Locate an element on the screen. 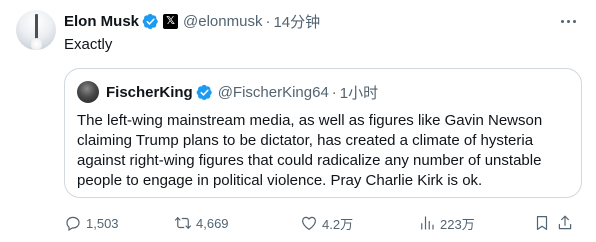  like-count: 4.2万 is located at coordinates (338, 224).